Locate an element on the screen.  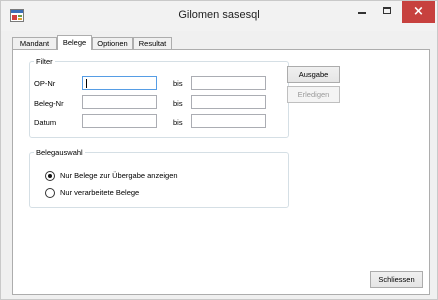
maximize-button is located at coordinates (388, 12).